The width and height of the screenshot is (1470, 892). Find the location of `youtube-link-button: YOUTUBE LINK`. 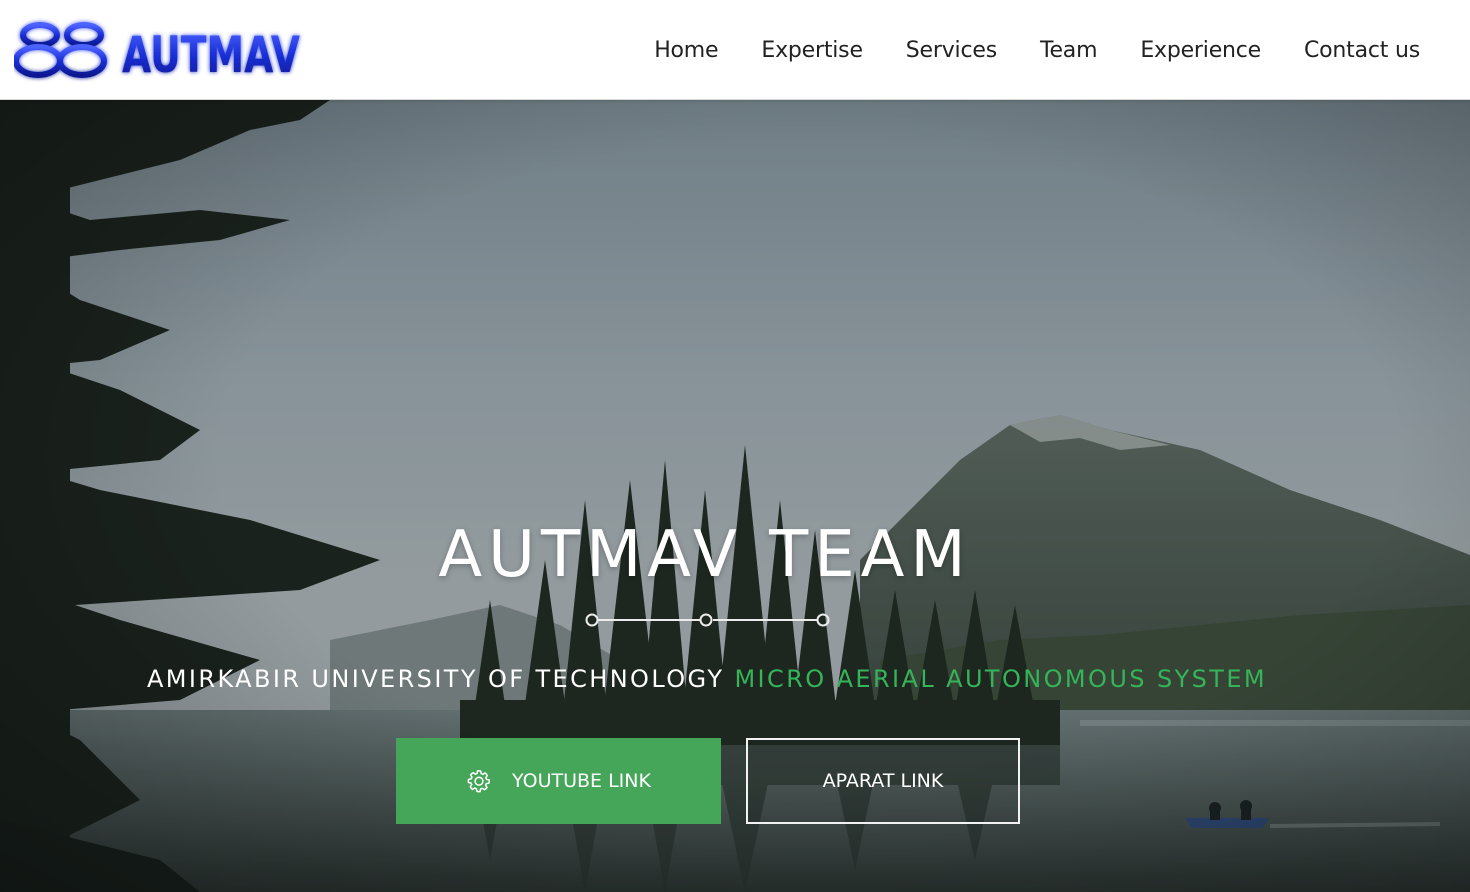

youtube-link-button: YOUTUBE LINK is located at coordinates (558, 781).